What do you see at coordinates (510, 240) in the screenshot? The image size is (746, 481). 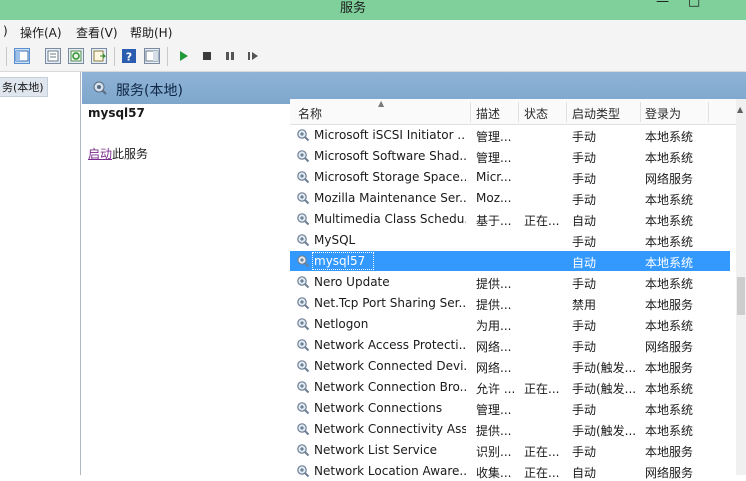 I see `service-row: MySQL 手动 本地系统` at bounding box center [510, 240].